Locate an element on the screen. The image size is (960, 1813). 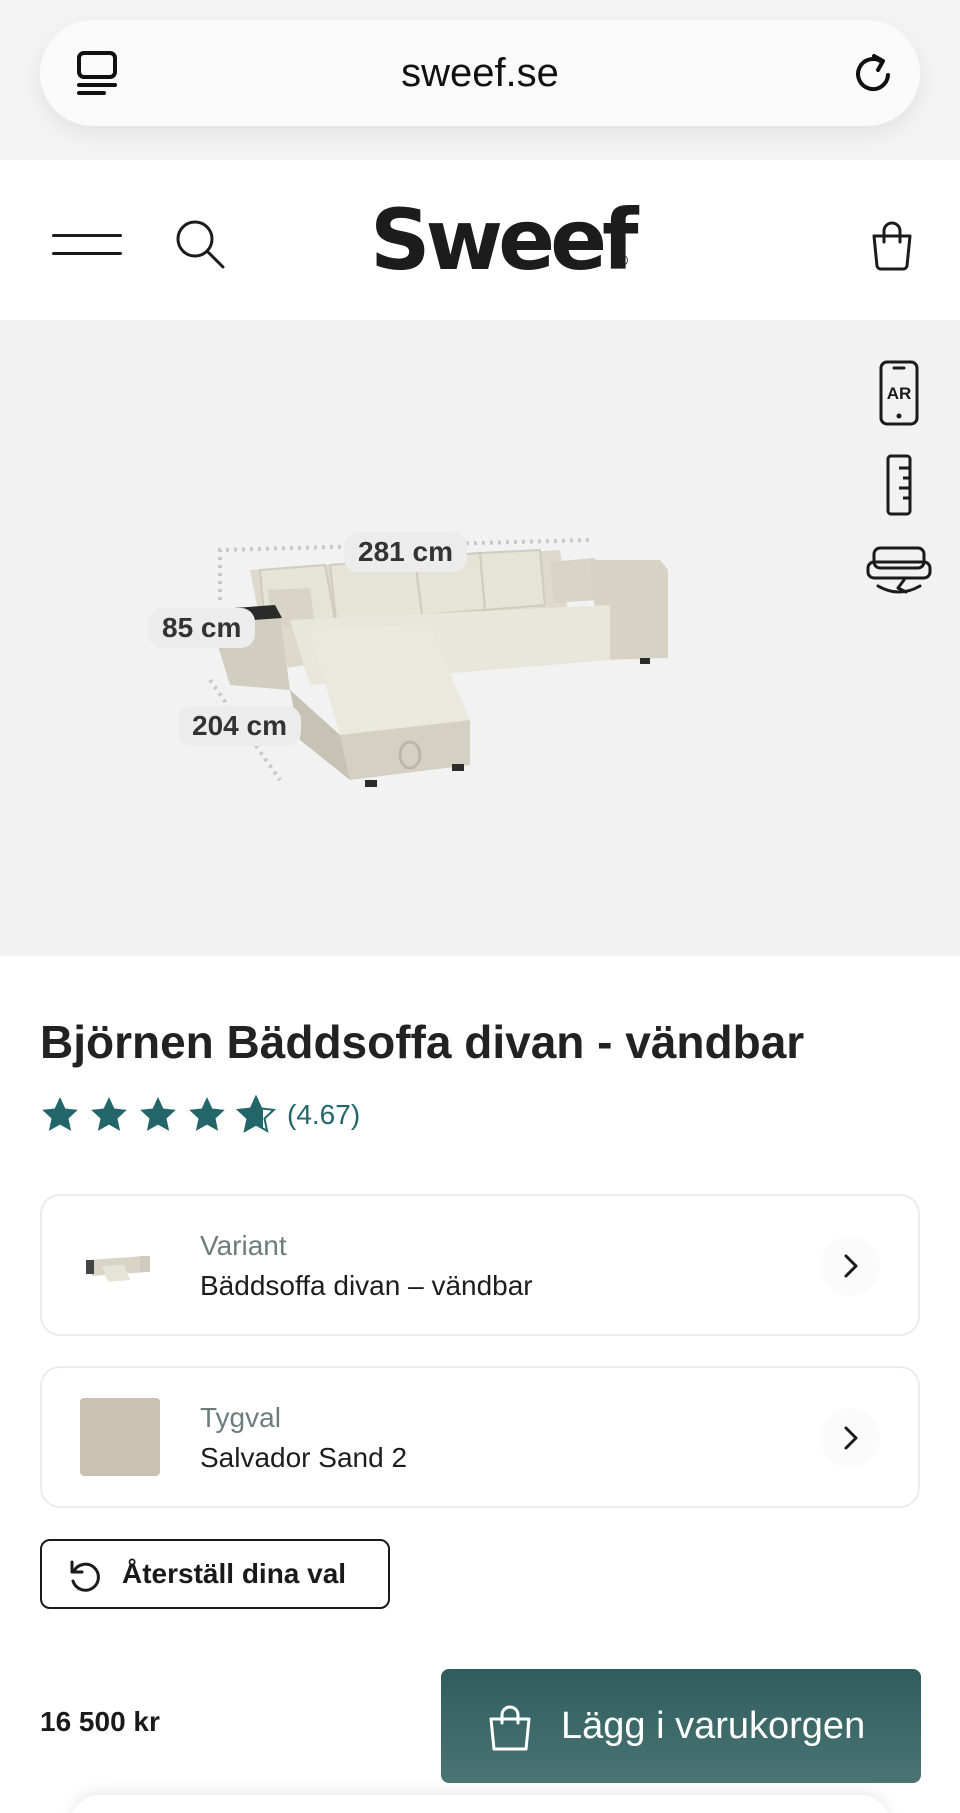
browser-chrome: sweef.se is located at coordinates (480, 80).